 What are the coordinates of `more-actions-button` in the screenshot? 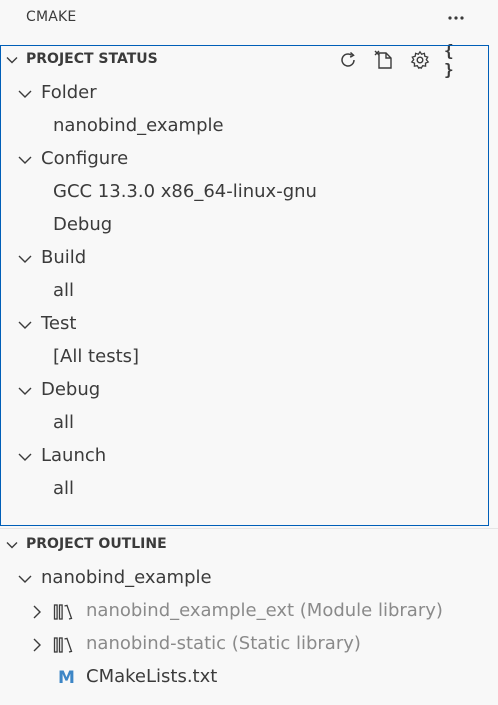 It's located at (456, 18).